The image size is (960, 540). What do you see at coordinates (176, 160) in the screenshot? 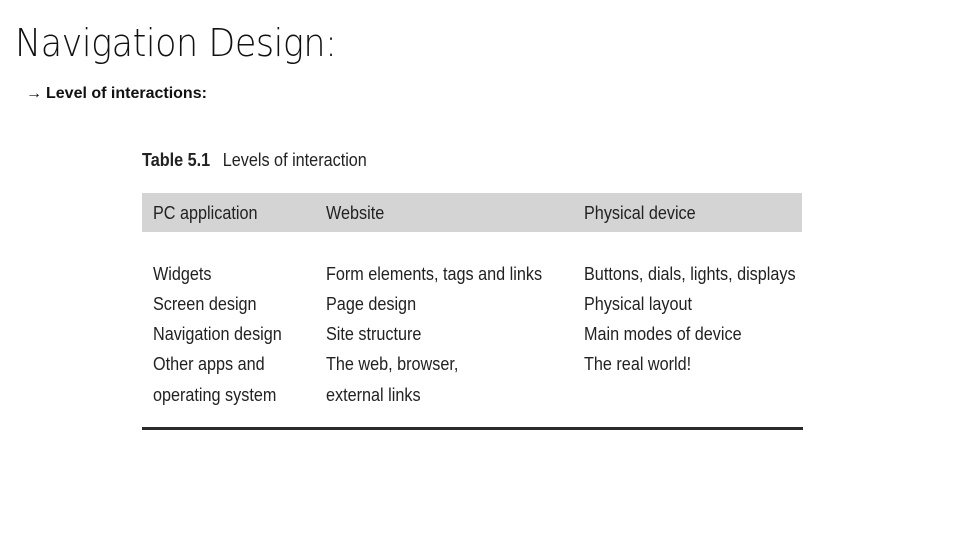
I see `caption-label: Table 5.1` at bounding box center [176, 160].